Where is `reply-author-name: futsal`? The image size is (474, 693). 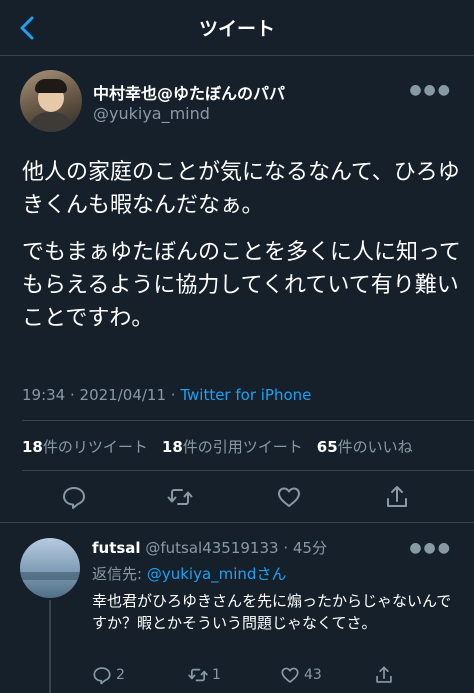 reply-author-name: futsal is located at coordinates (116, 548).